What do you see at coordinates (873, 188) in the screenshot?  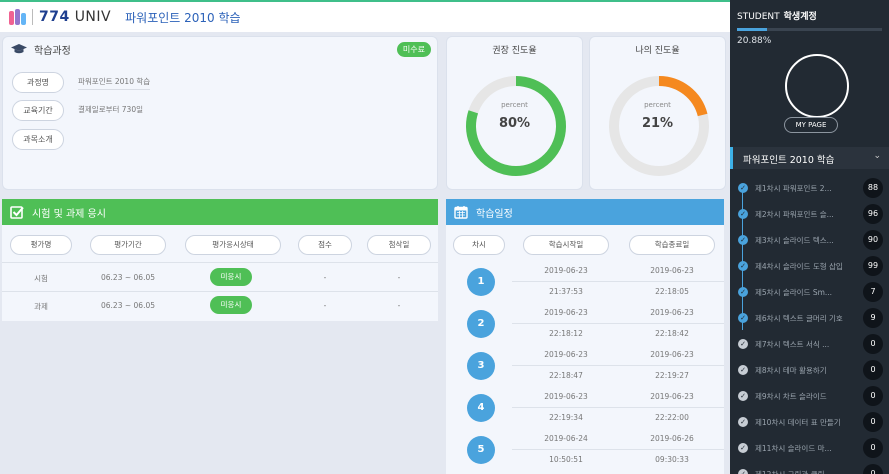 I see `lesson-count-badge: 88` at bounding box center [873, 188].